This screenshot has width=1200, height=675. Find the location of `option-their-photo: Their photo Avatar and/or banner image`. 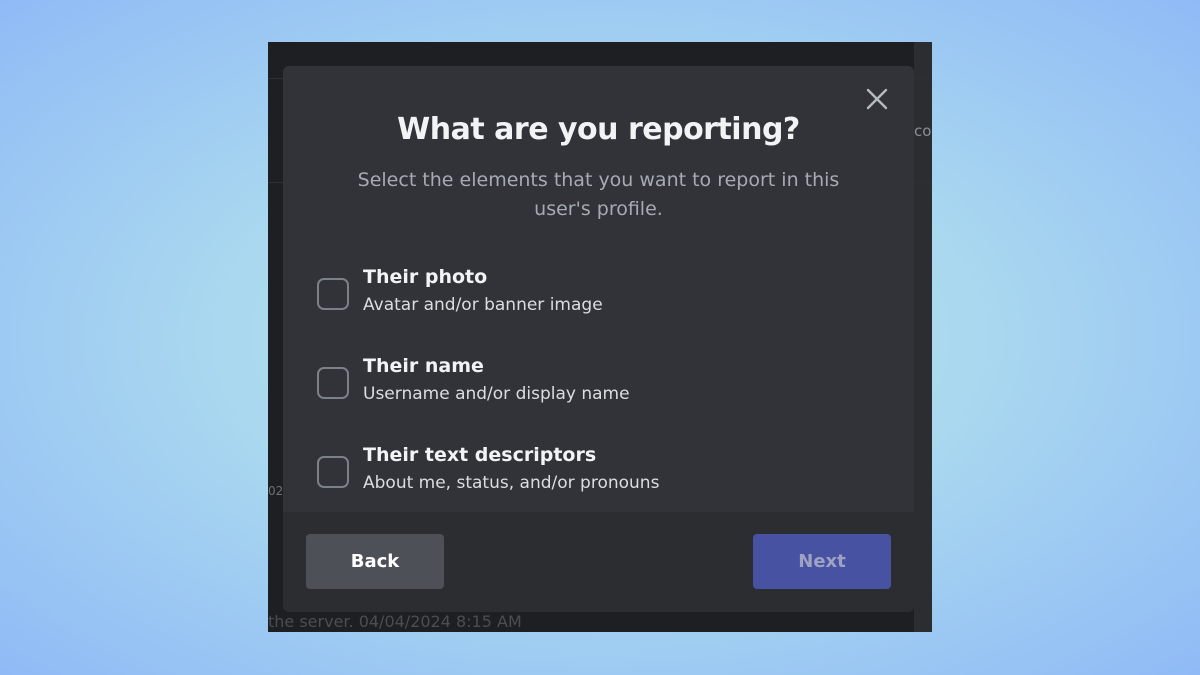

option-their-photo: Their photo Avatar and/or banner image is located at coordinates (596, 300).